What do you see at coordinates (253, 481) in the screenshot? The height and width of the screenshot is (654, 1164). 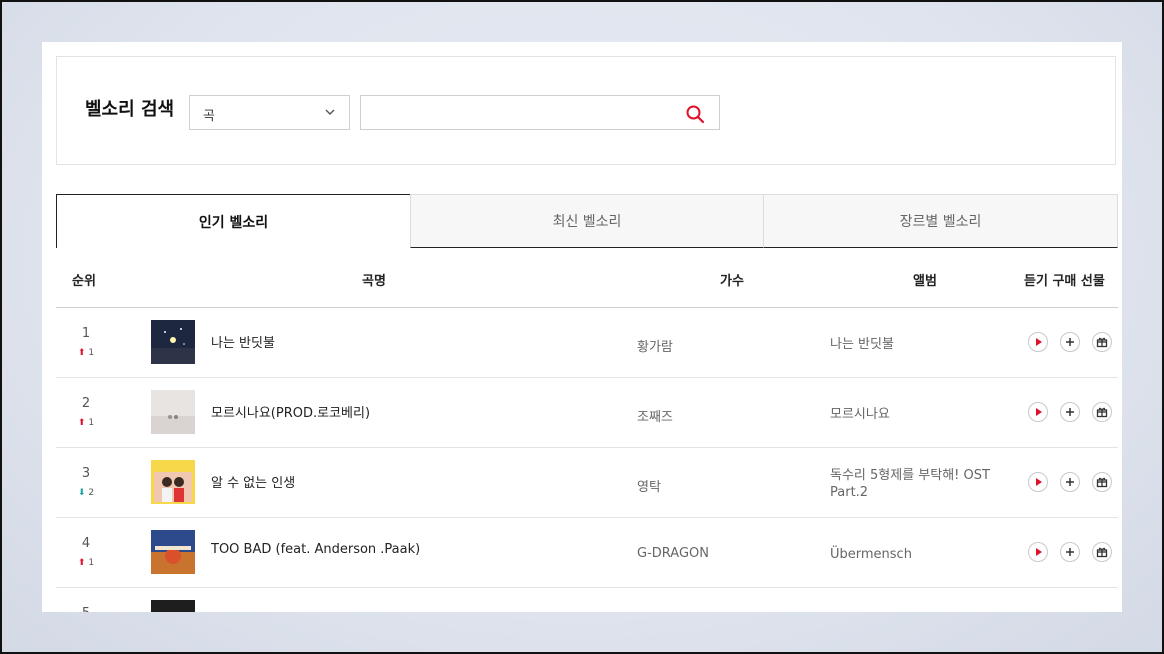 I see `song-title: 알 수 없는 인생` at bounding box center [253, 481].